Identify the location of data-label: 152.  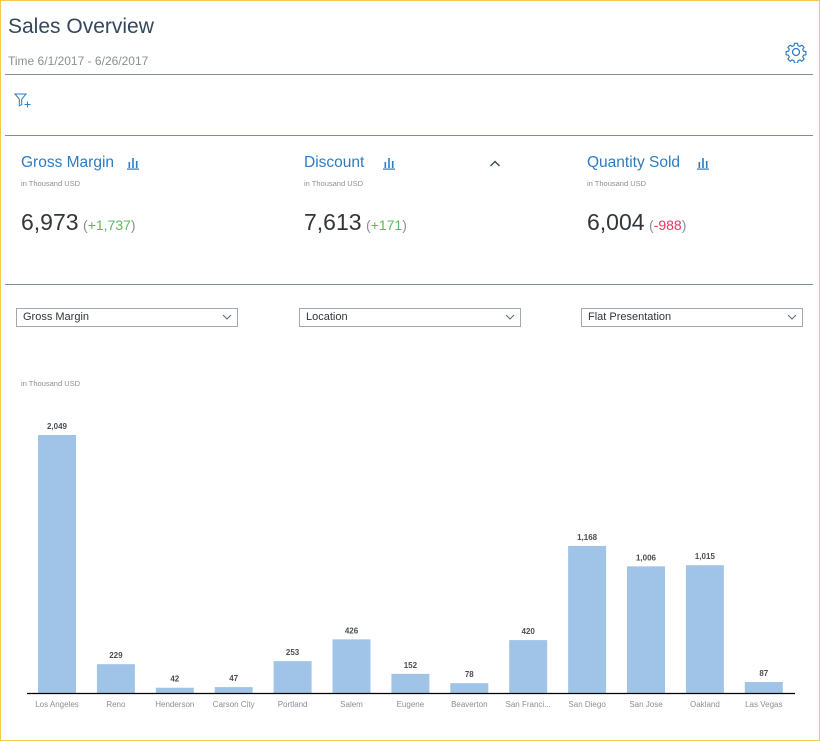
(411, 665).